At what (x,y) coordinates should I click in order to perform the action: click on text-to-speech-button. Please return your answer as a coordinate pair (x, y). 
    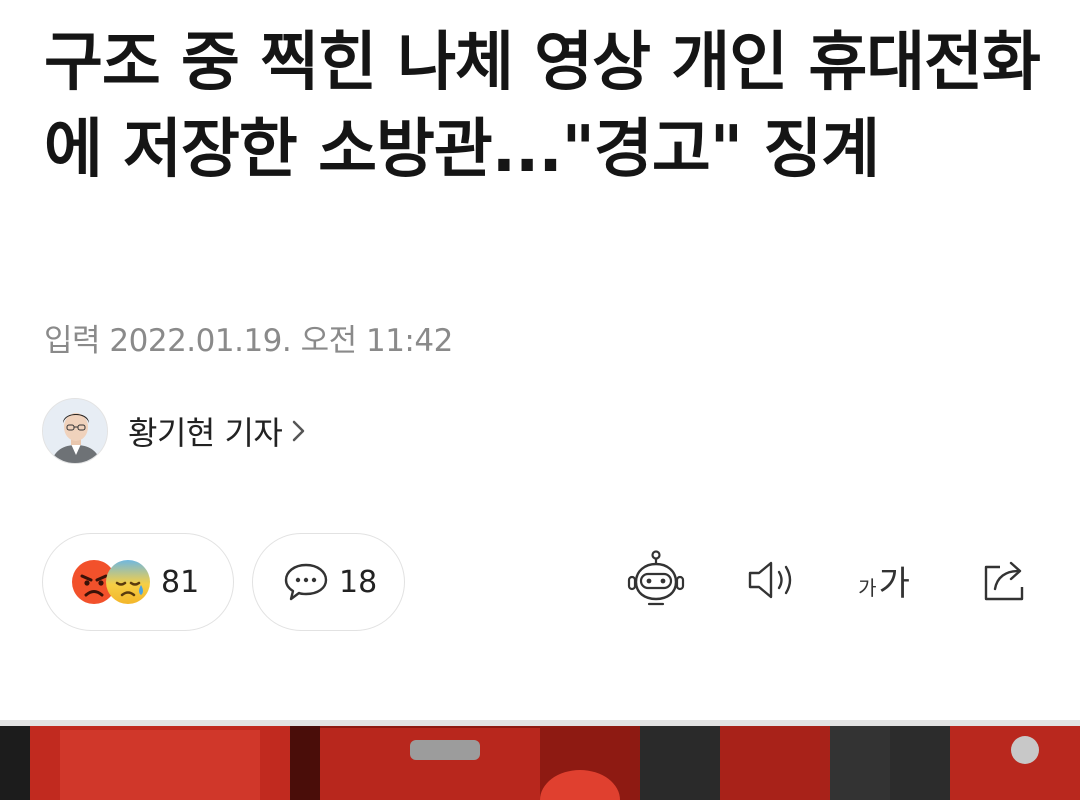
    Looking at the image, I should click on (772, 580).